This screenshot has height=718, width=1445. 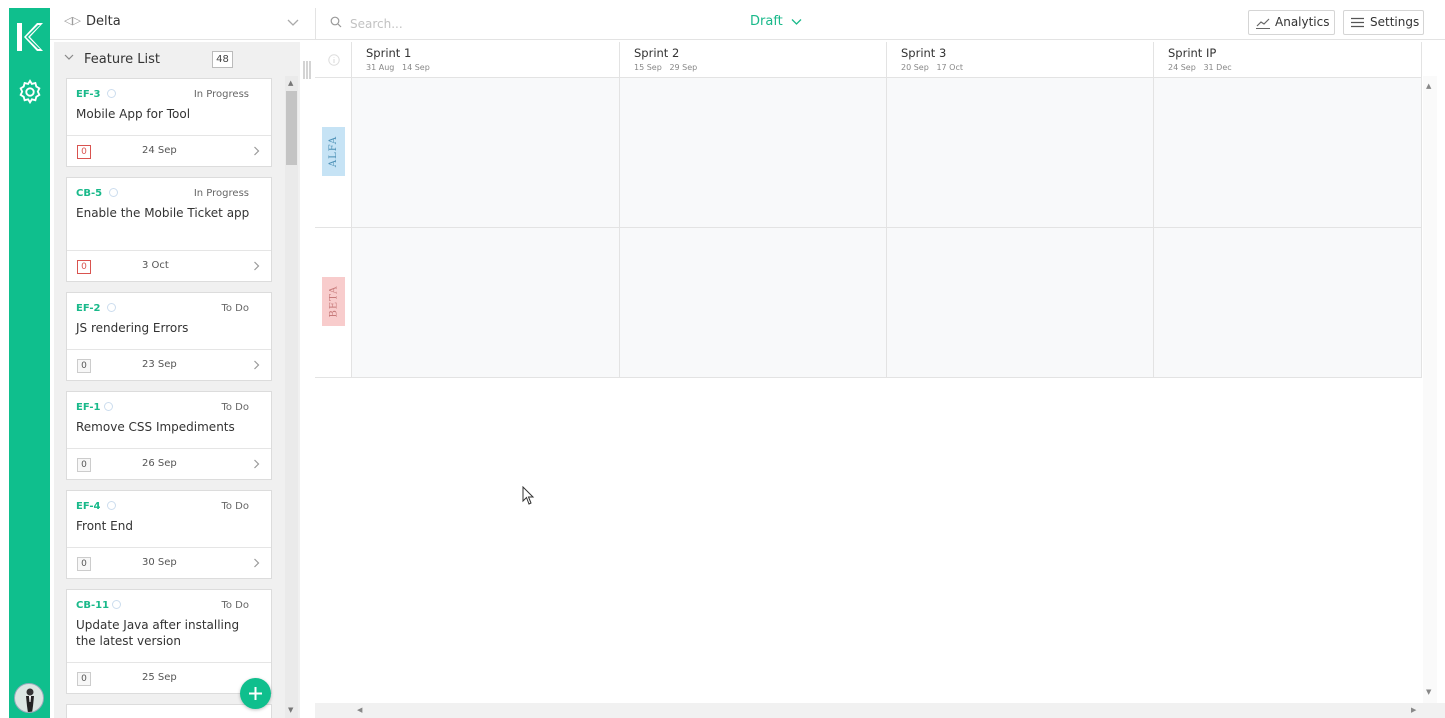 What do you see at coordinates (255, 693) in the screenshot?
I see `add-feature-button` at bounding box center [255, 693].